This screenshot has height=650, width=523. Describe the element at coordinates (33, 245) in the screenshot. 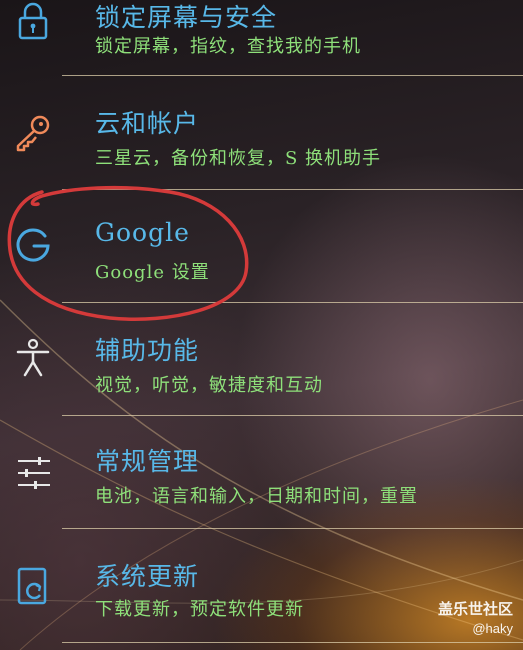

I see `google-icon` at that location.